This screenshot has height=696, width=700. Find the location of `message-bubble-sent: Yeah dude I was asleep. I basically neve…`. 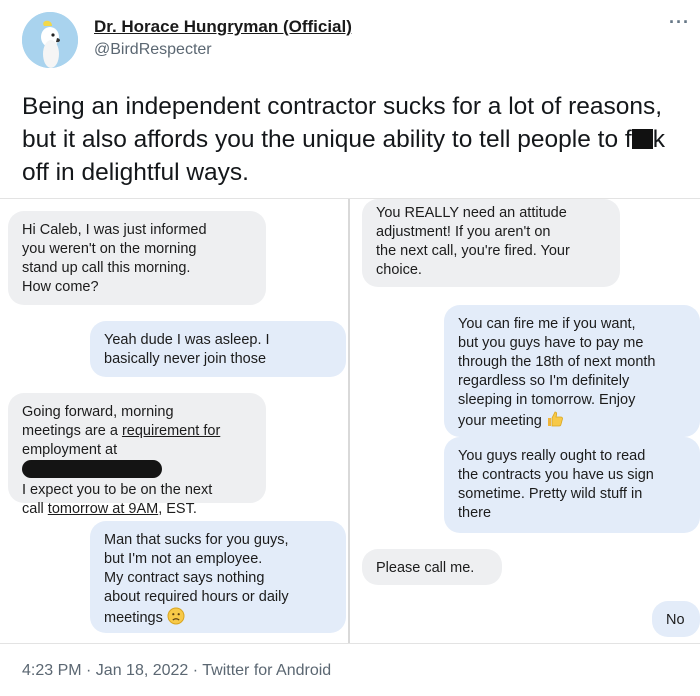

message-bubble-sent: Yeah dude I was asleep. I basically neve… is located at coordinates (218, 349).